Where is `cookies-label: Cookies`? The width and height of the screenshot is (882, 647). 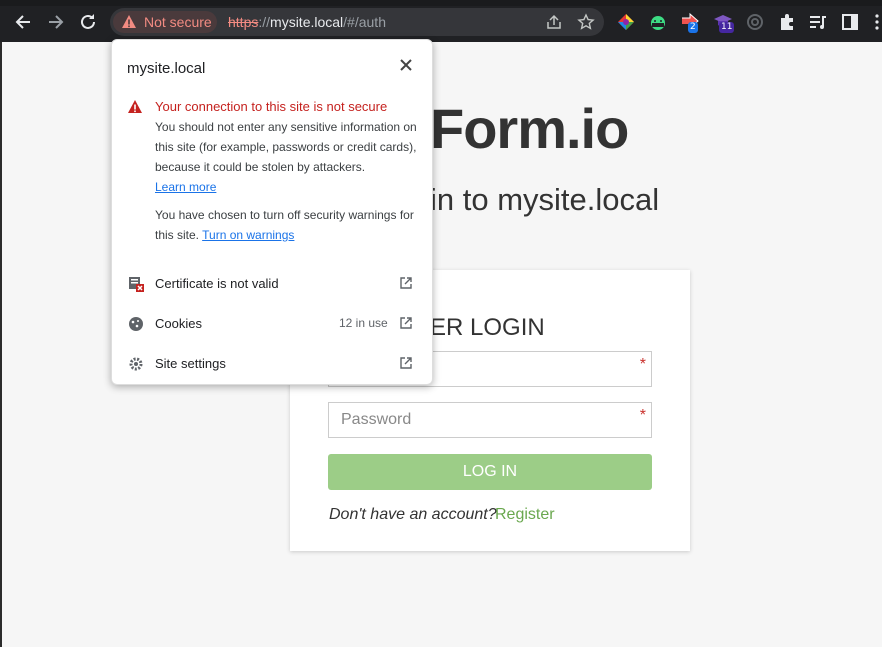 cookies-label: Cookies is located at coordinates (178, 323).